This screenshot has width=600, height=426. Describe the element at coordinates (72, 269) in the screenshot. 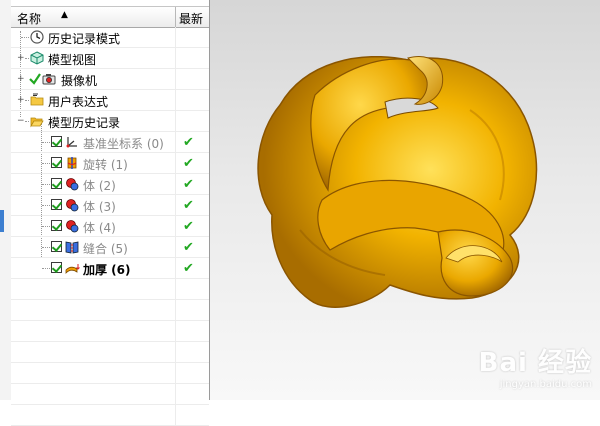

I see `thicken-icon` at that location.